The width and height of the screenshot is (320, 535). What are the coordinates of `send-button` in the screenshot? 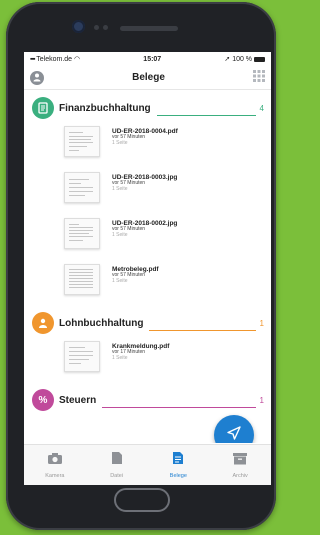 It's located at (234, 429).